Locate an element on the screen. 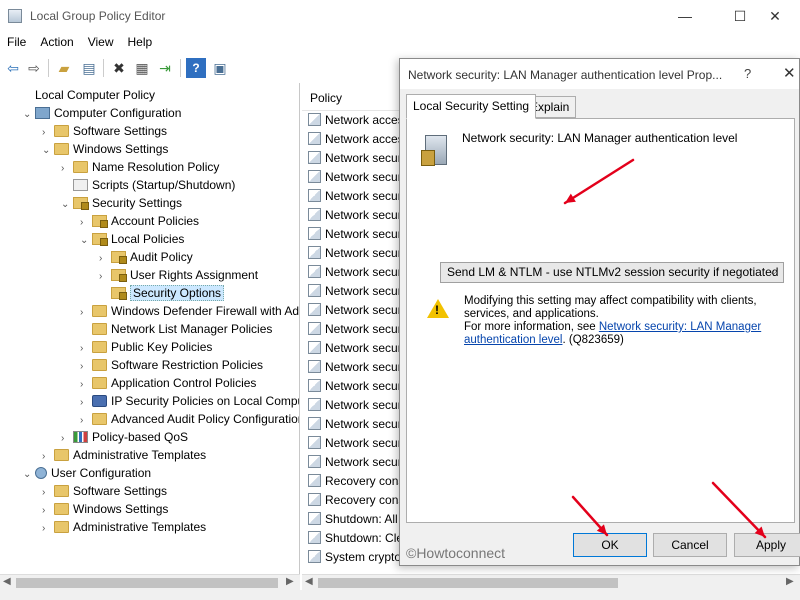 The image size is (800, 600). tree-node: ⌄ User Configuration is located at coordinates (87, 473).